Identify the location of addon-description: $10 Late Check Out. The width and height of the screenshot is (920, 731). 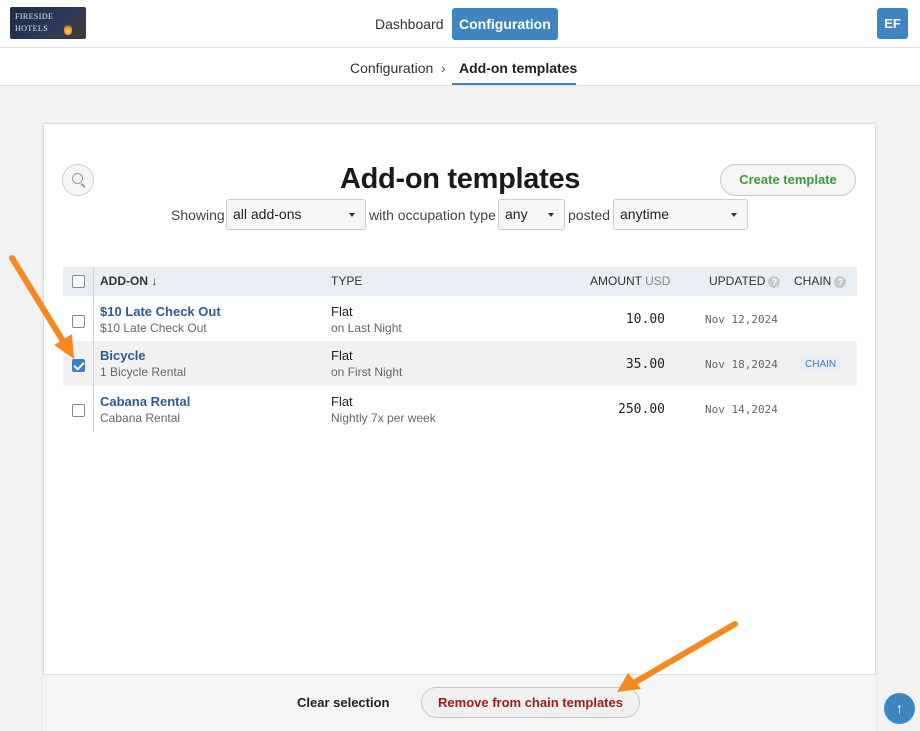
(153, 328).